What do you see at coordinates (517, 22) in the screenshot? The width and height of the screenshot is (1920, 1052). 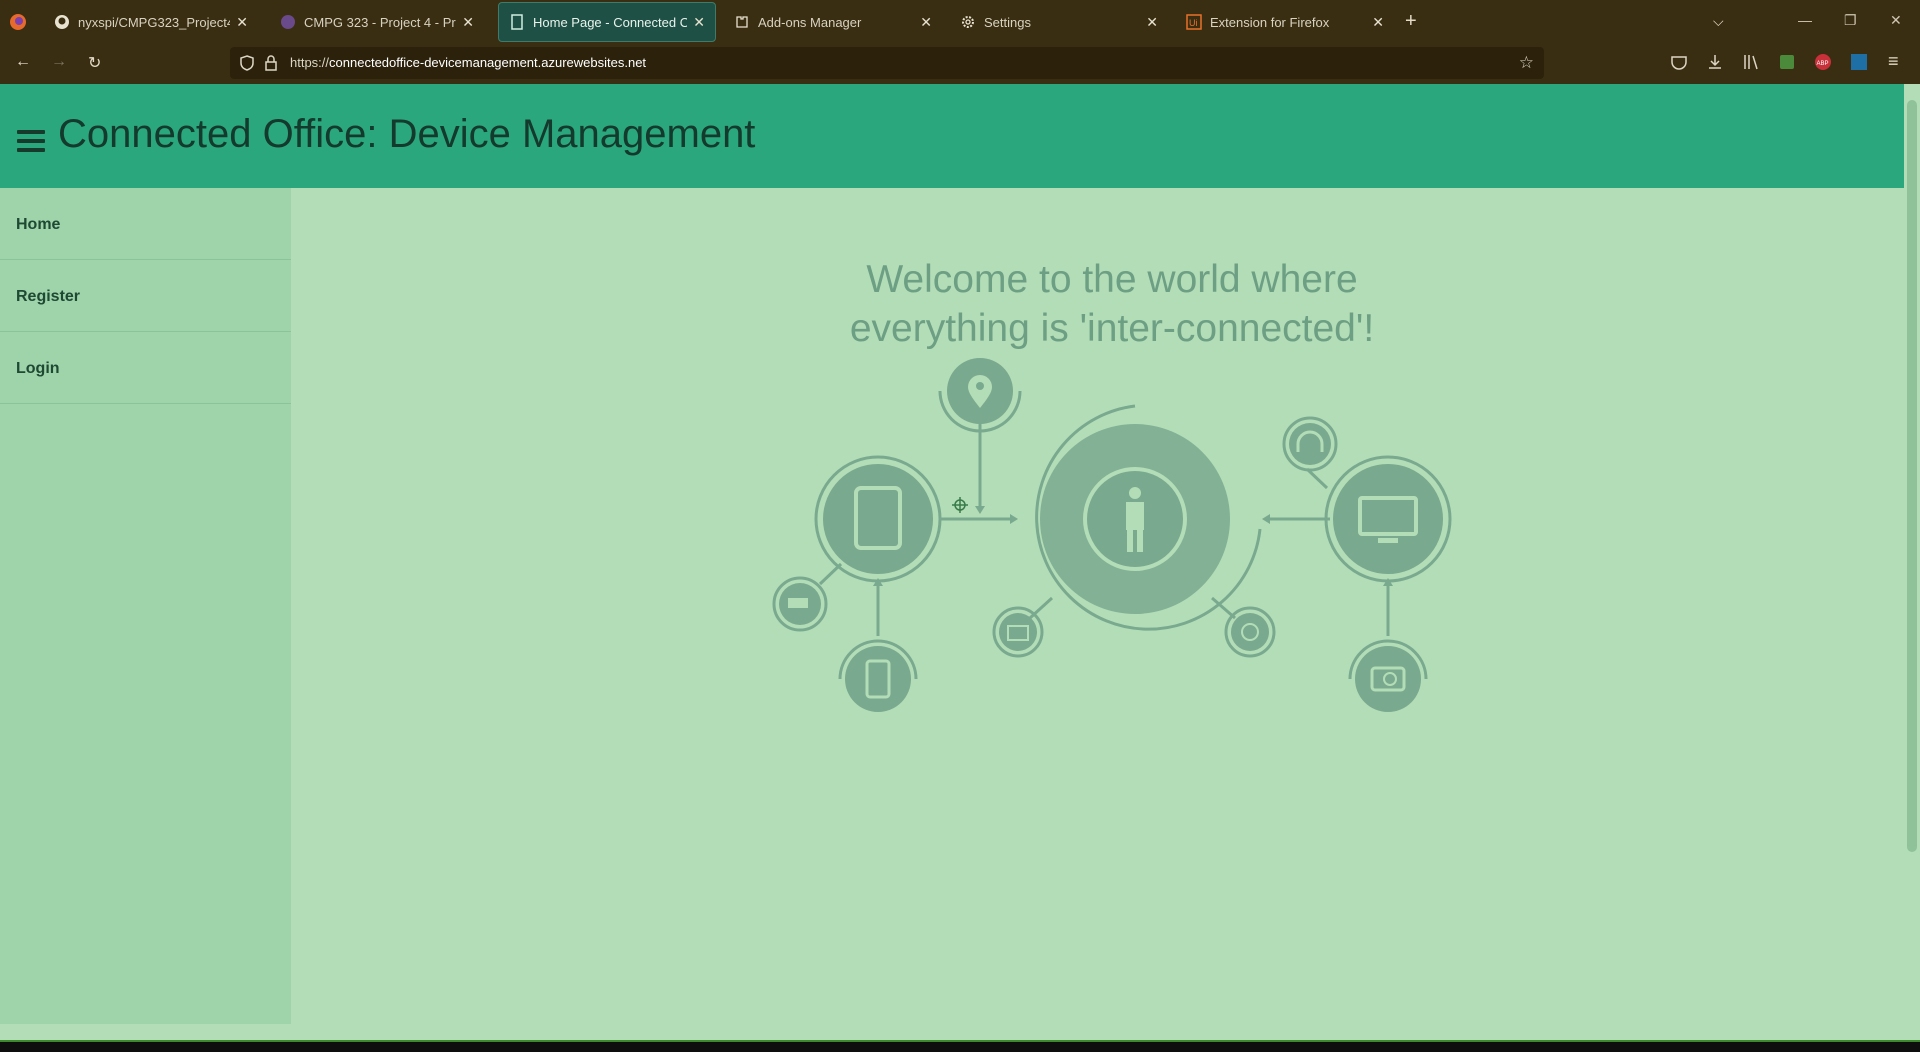 I see `page-icon` at bounding box center [517, 22].